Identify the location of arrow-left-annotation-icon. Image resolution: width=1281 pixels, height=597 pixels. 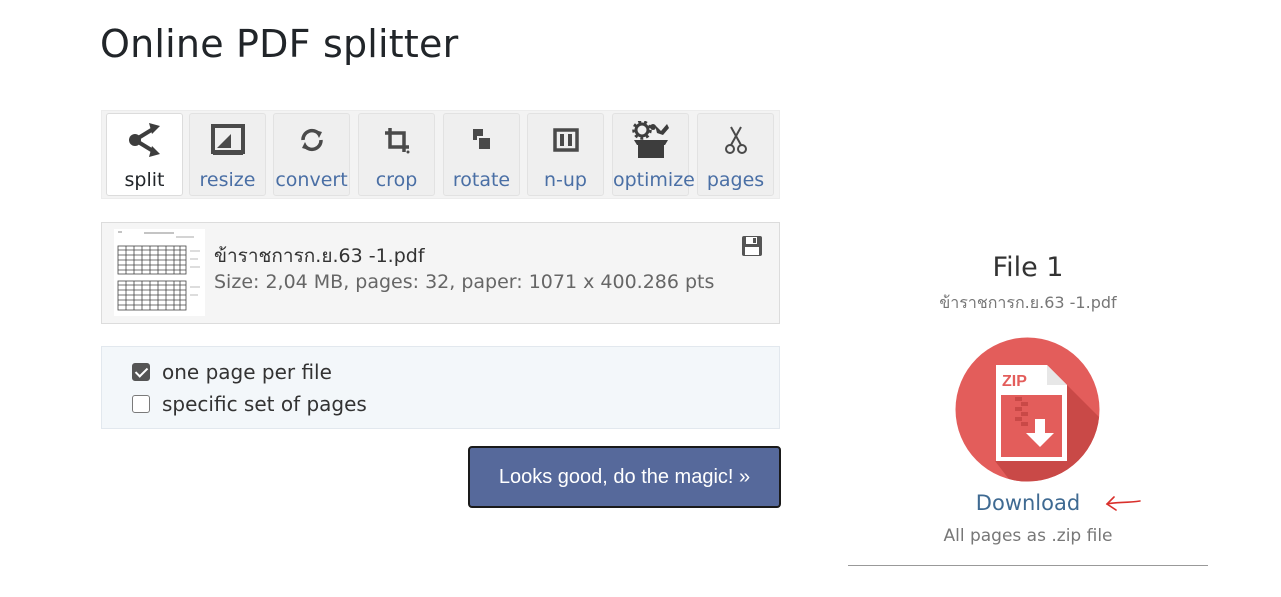
(1123, 505).